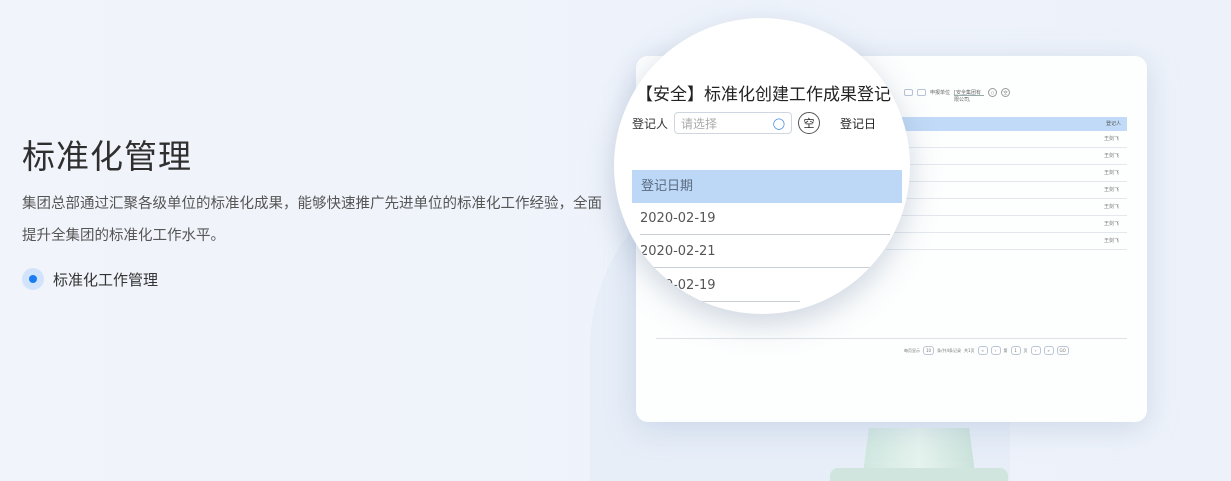 Image resolution: width=1231 pixels, height=481 pixels. Describe the element at coordinates (106, 279) in the screenshot. I see `feature-label: 标准化工作管理` at that location.